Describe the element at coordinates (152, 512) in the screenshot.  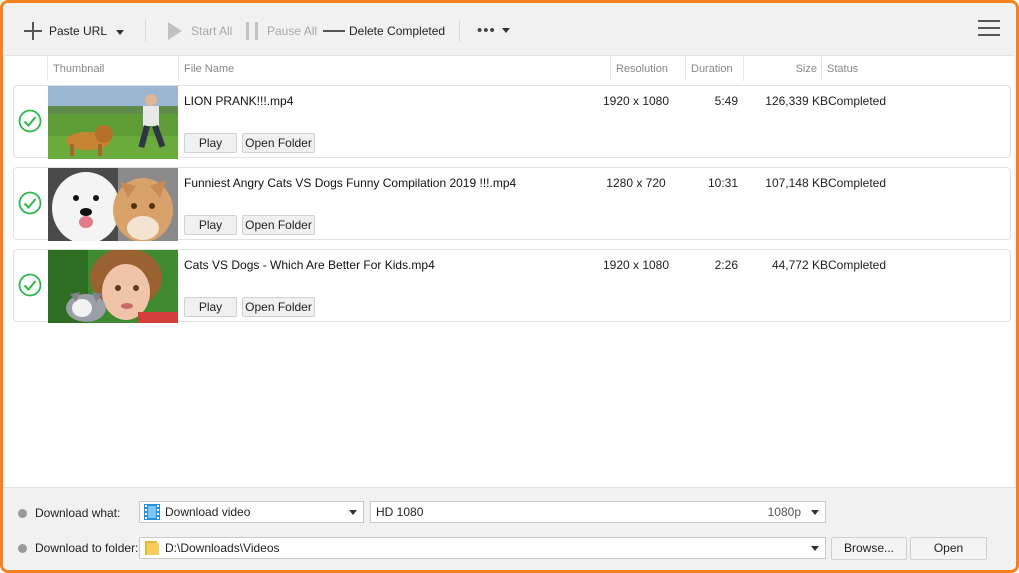
I see `film-icon` at that location.